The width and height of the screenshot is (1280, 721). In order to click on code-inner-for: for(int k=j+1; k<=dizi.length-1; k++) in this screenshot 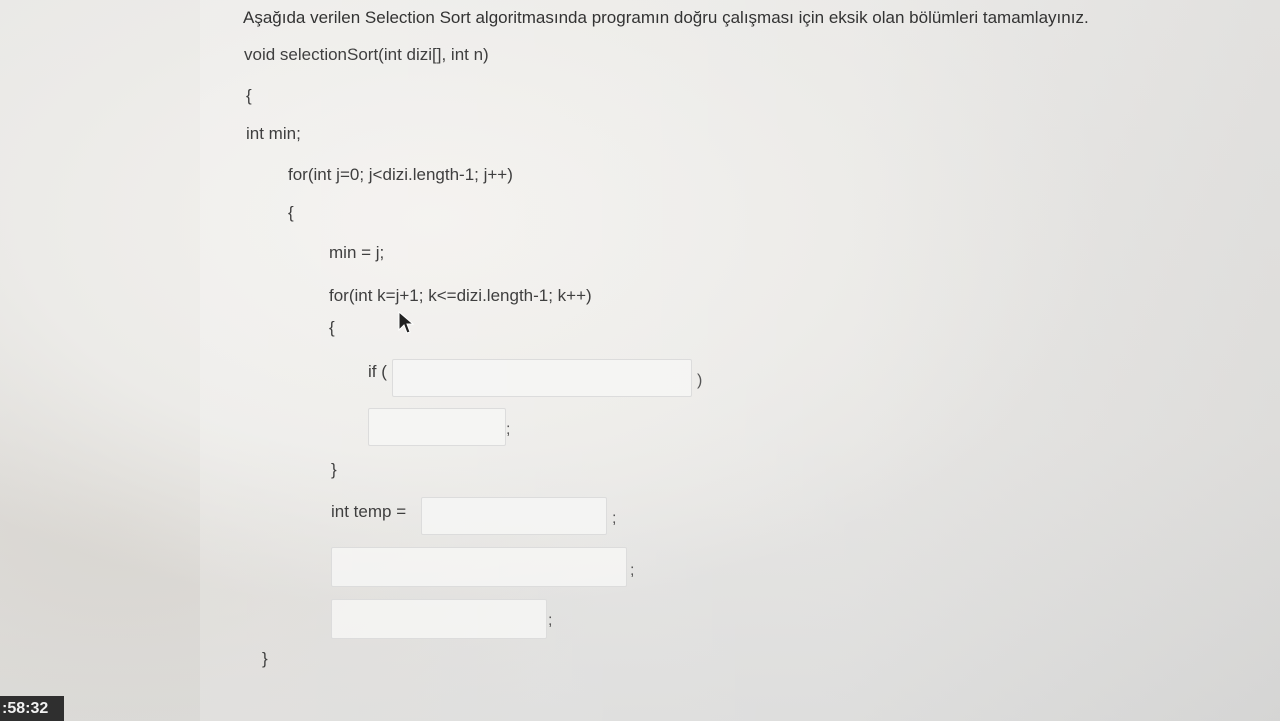, I will do `click(460, 295)`.